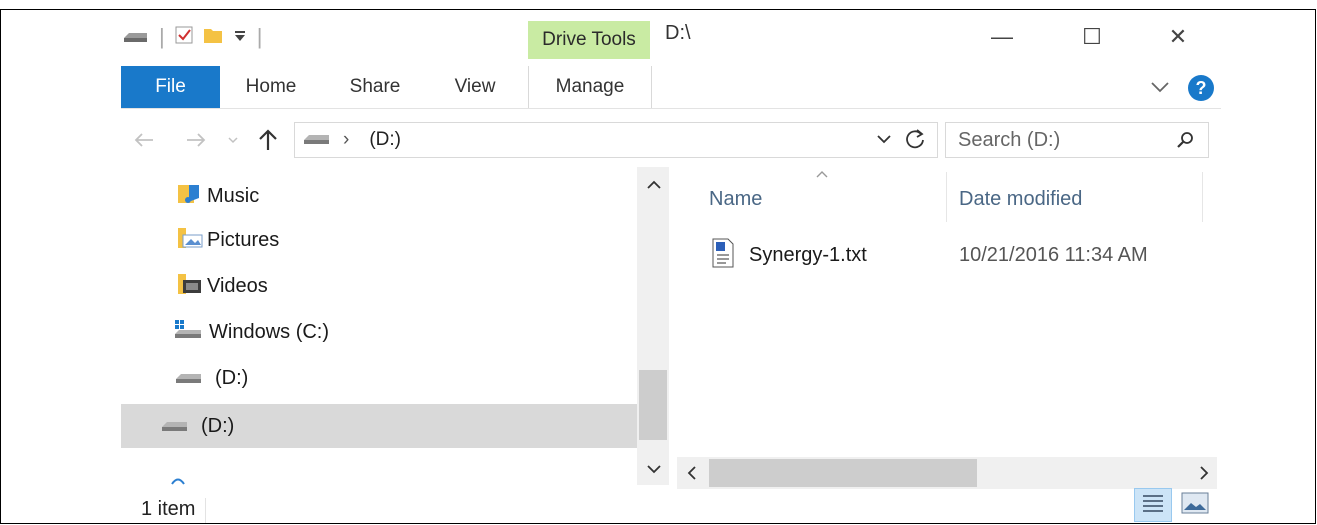 The image size is (1317, 525). What do you see at coordinates (653, 405) in the screenshot?
I see `nav-pane-scrollbar-thumb` at bounding box center [653, 405].